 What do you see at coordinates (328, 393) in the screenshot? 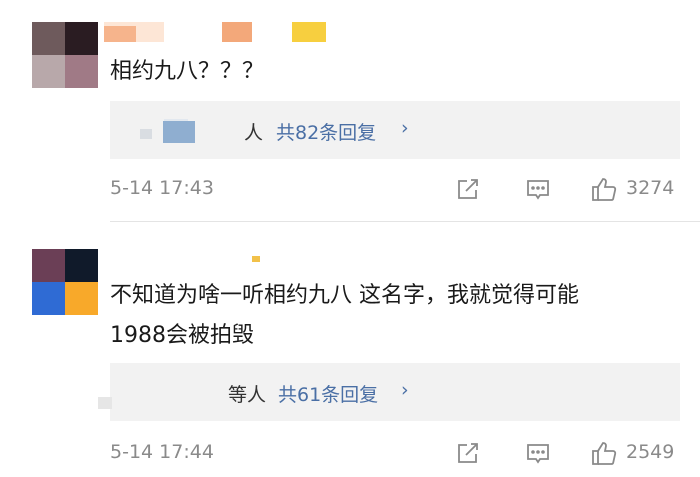
I see `reply-count-link: 共61条回复` at bounding box center [328, 393].